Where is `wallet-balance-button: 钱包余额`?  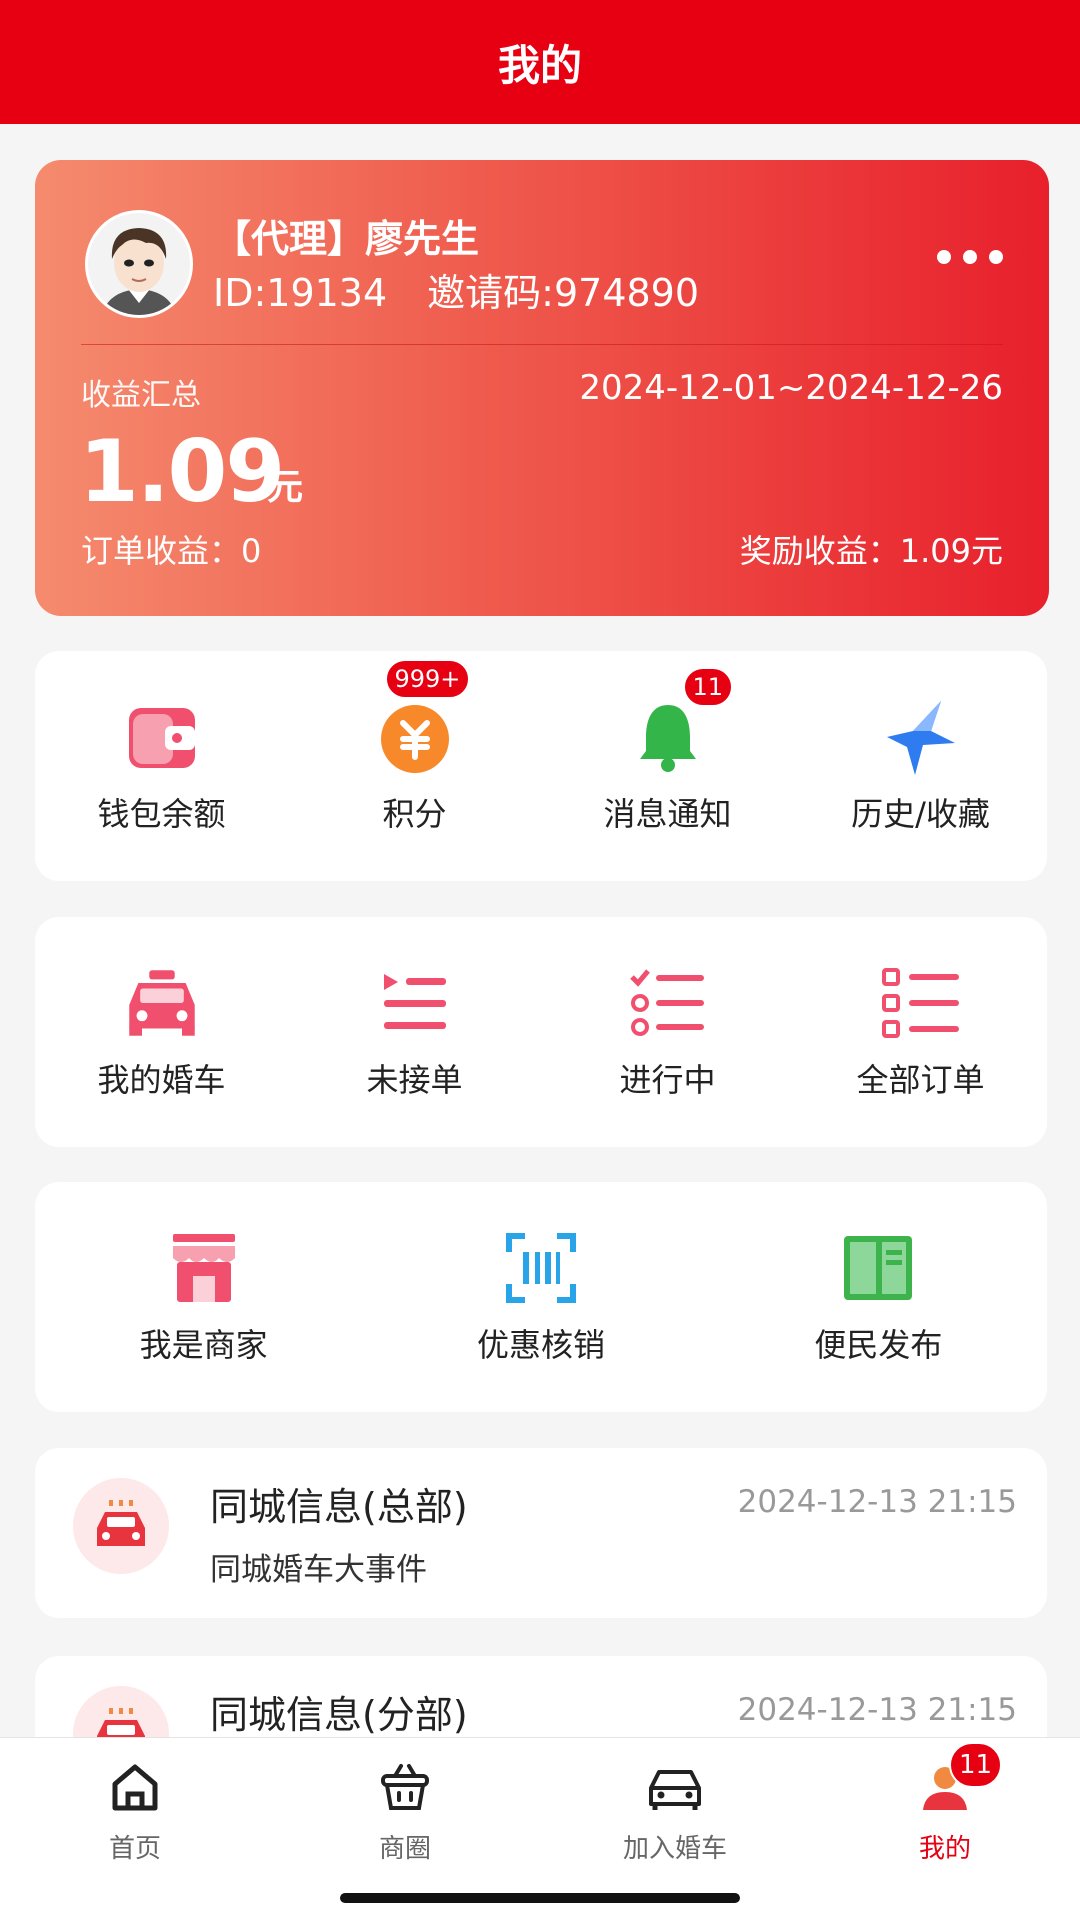 wallet-balance-button: 钱包余额 is located at coordinates (161, 766).